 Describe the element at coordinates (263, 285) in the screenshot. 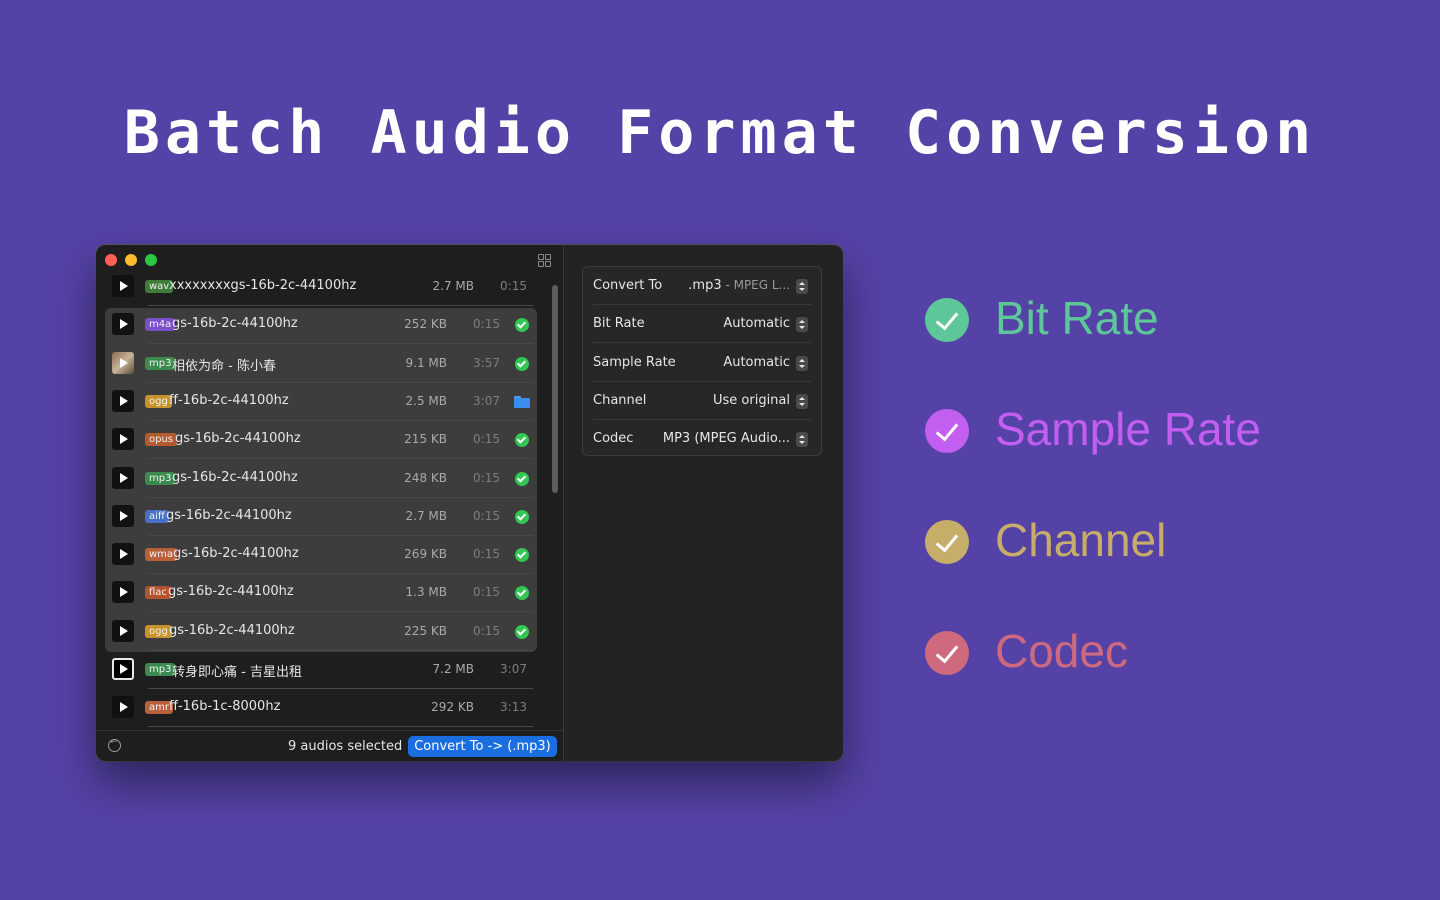

I see `file-name: xxxxxxxxgs-16b-2c-44100hz` at that location.